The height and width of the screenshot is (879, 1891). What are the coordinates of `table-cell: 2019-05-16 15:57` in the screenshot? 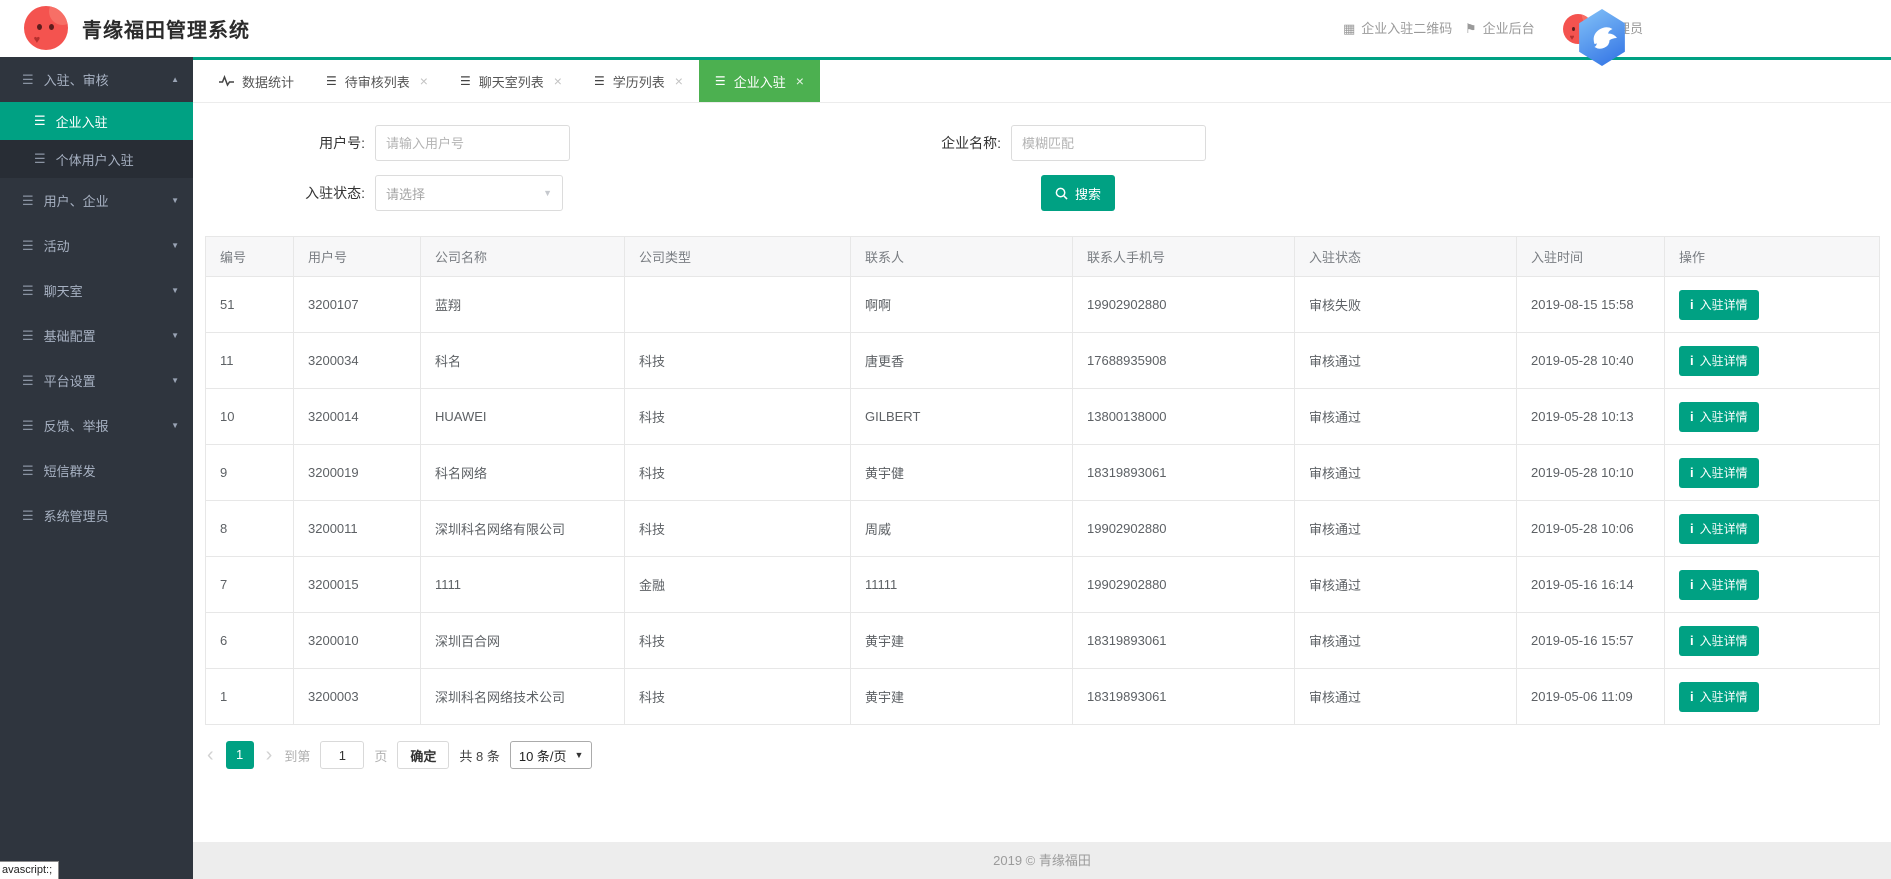 It's located at (1590, 640).